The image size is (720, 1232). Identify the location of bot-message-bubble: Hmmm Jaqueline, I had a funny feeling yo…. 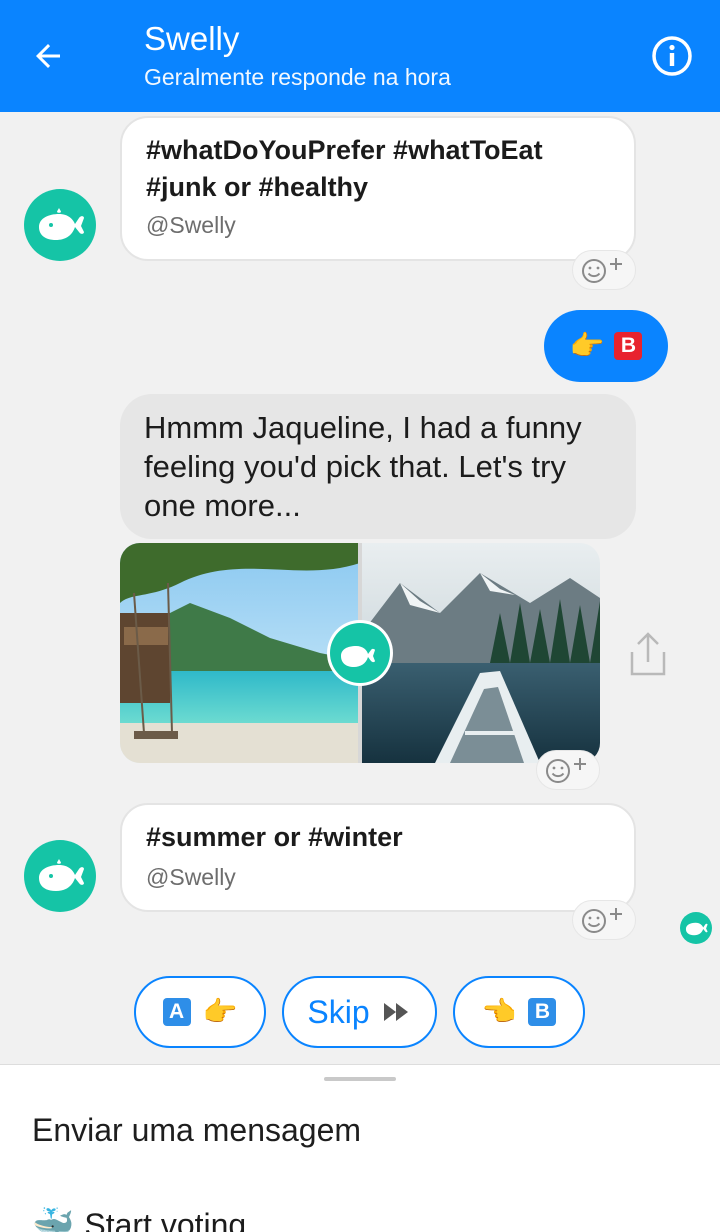
(378, 466).